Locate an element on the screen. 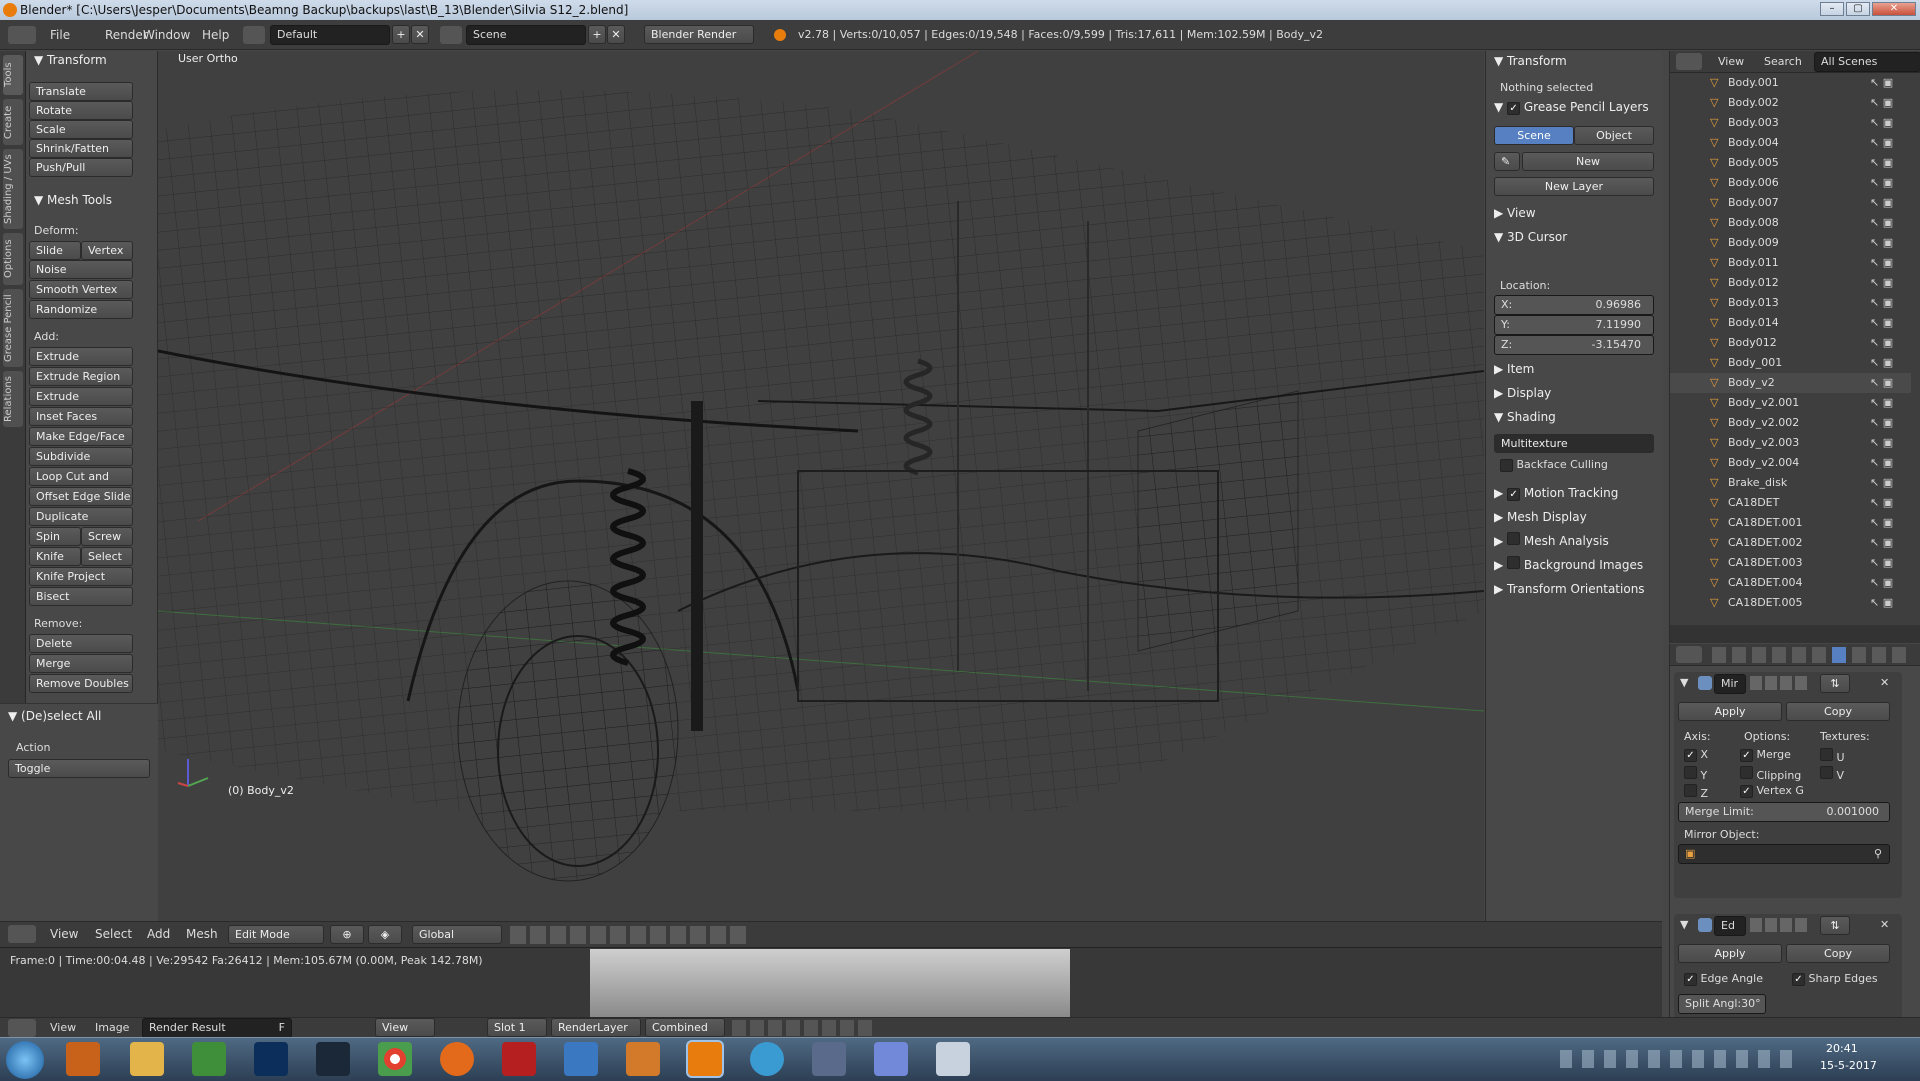  file-explorer-icon is located at coordinates (147, 1059).